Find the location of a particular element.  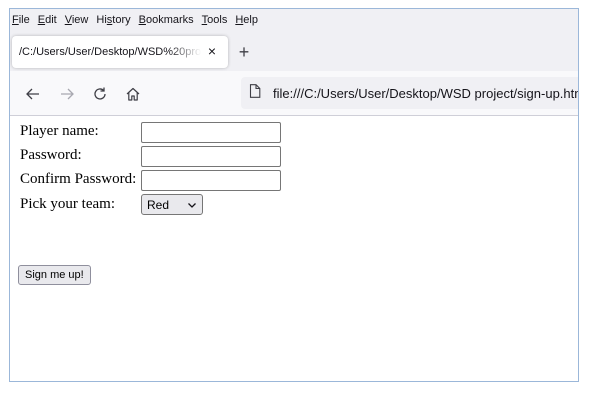

player-name-row: Player name: is located at coordinates (81, 131).